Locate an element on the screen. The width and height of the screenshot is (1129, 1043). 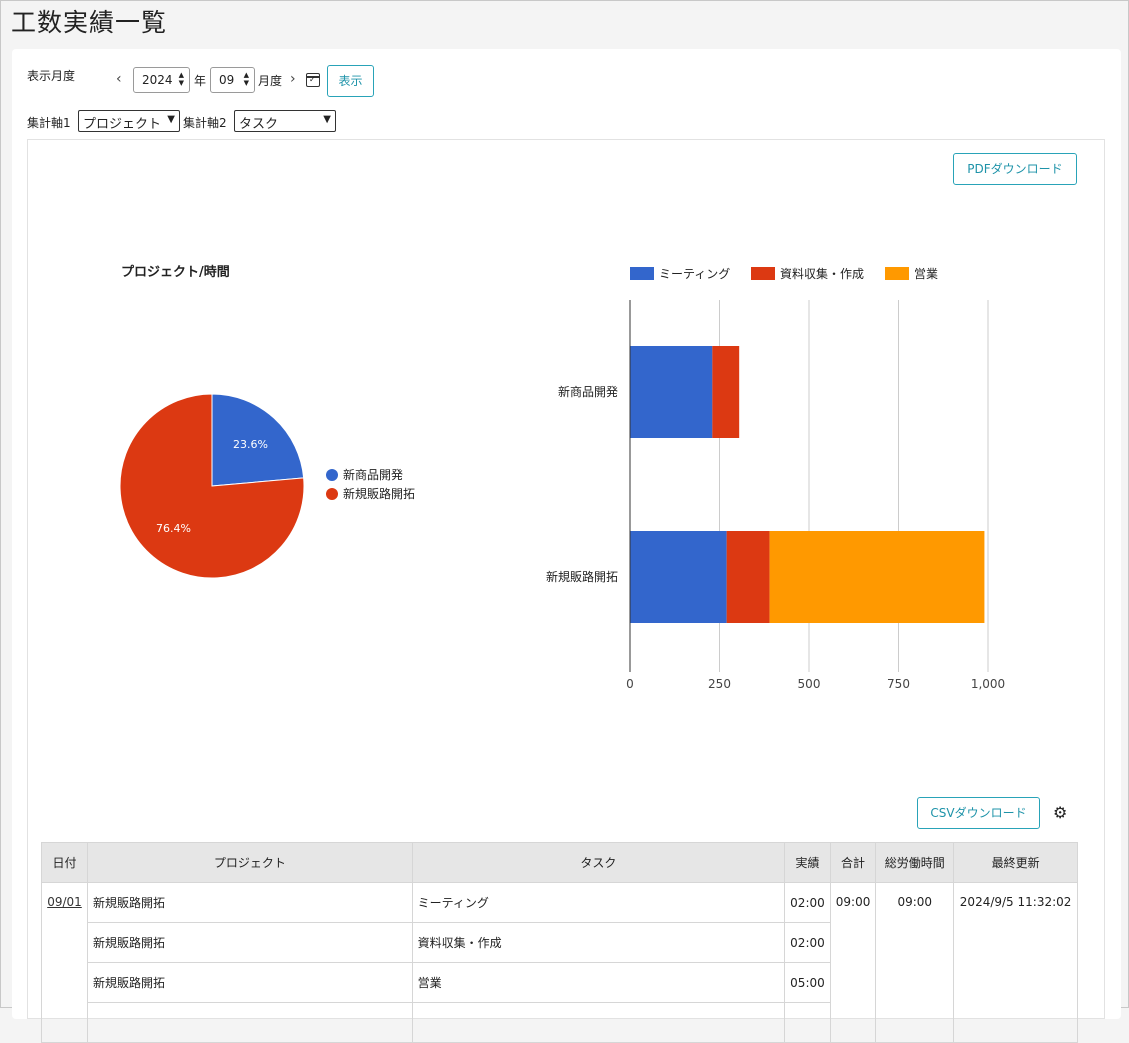
col-work-hours: 総労働時間 is located at coordinates (915, 862).